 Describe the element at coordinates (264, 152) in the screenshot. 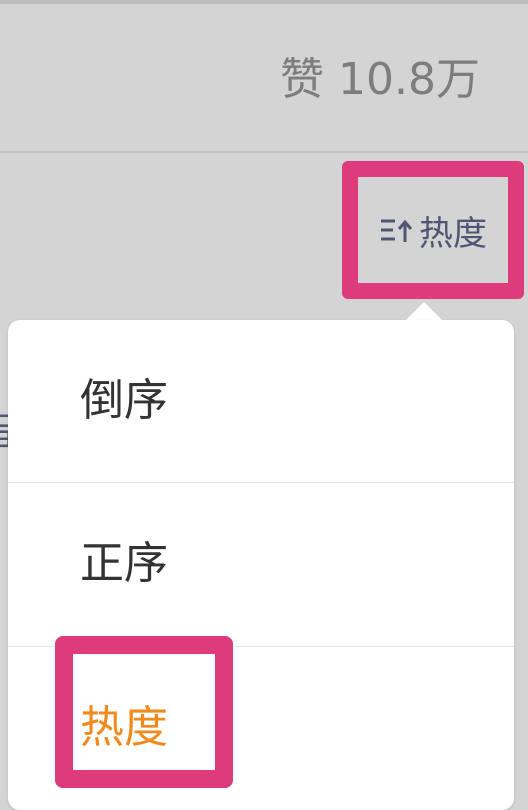

I see `row-divider` at that location.